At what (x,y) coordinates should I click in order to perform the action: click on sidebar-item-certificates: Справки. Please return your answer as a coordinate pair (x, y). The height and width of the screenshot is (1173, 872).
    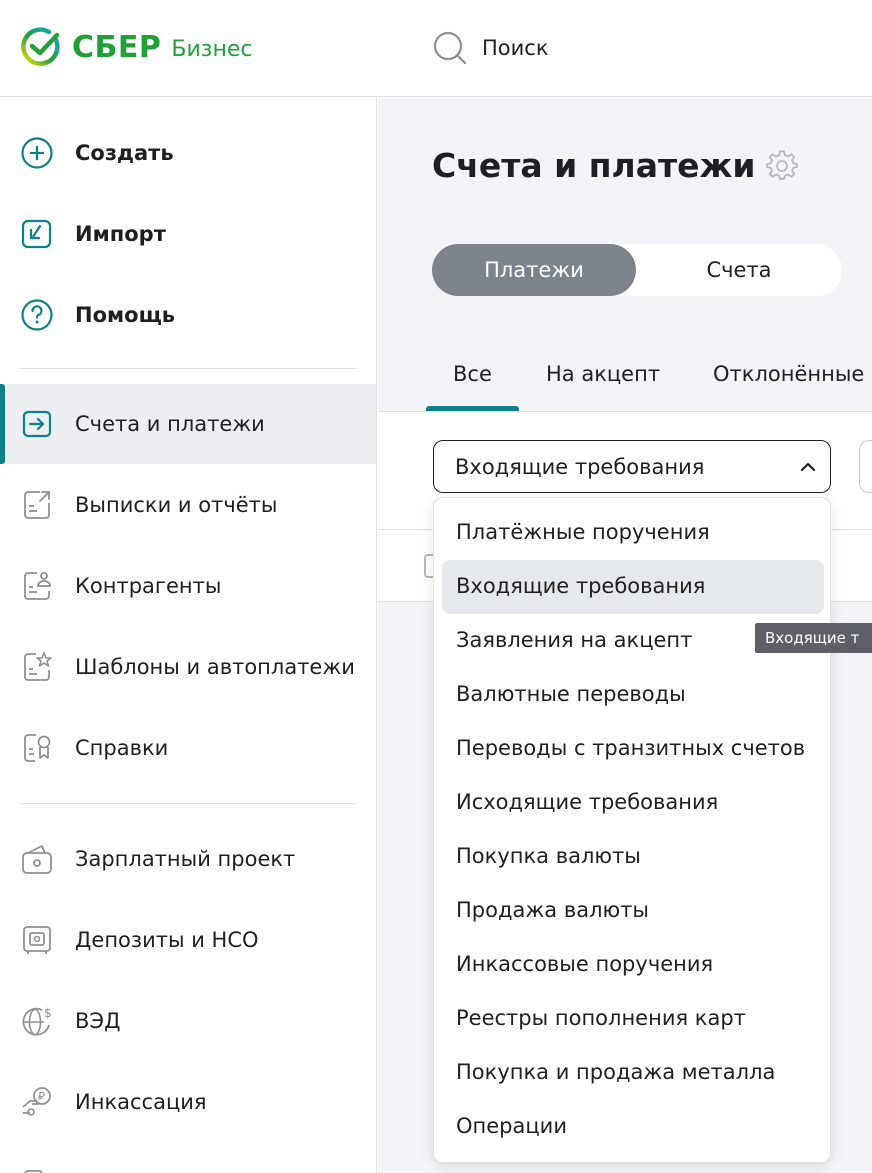
    Looking at the image, I should click on (188, 748).